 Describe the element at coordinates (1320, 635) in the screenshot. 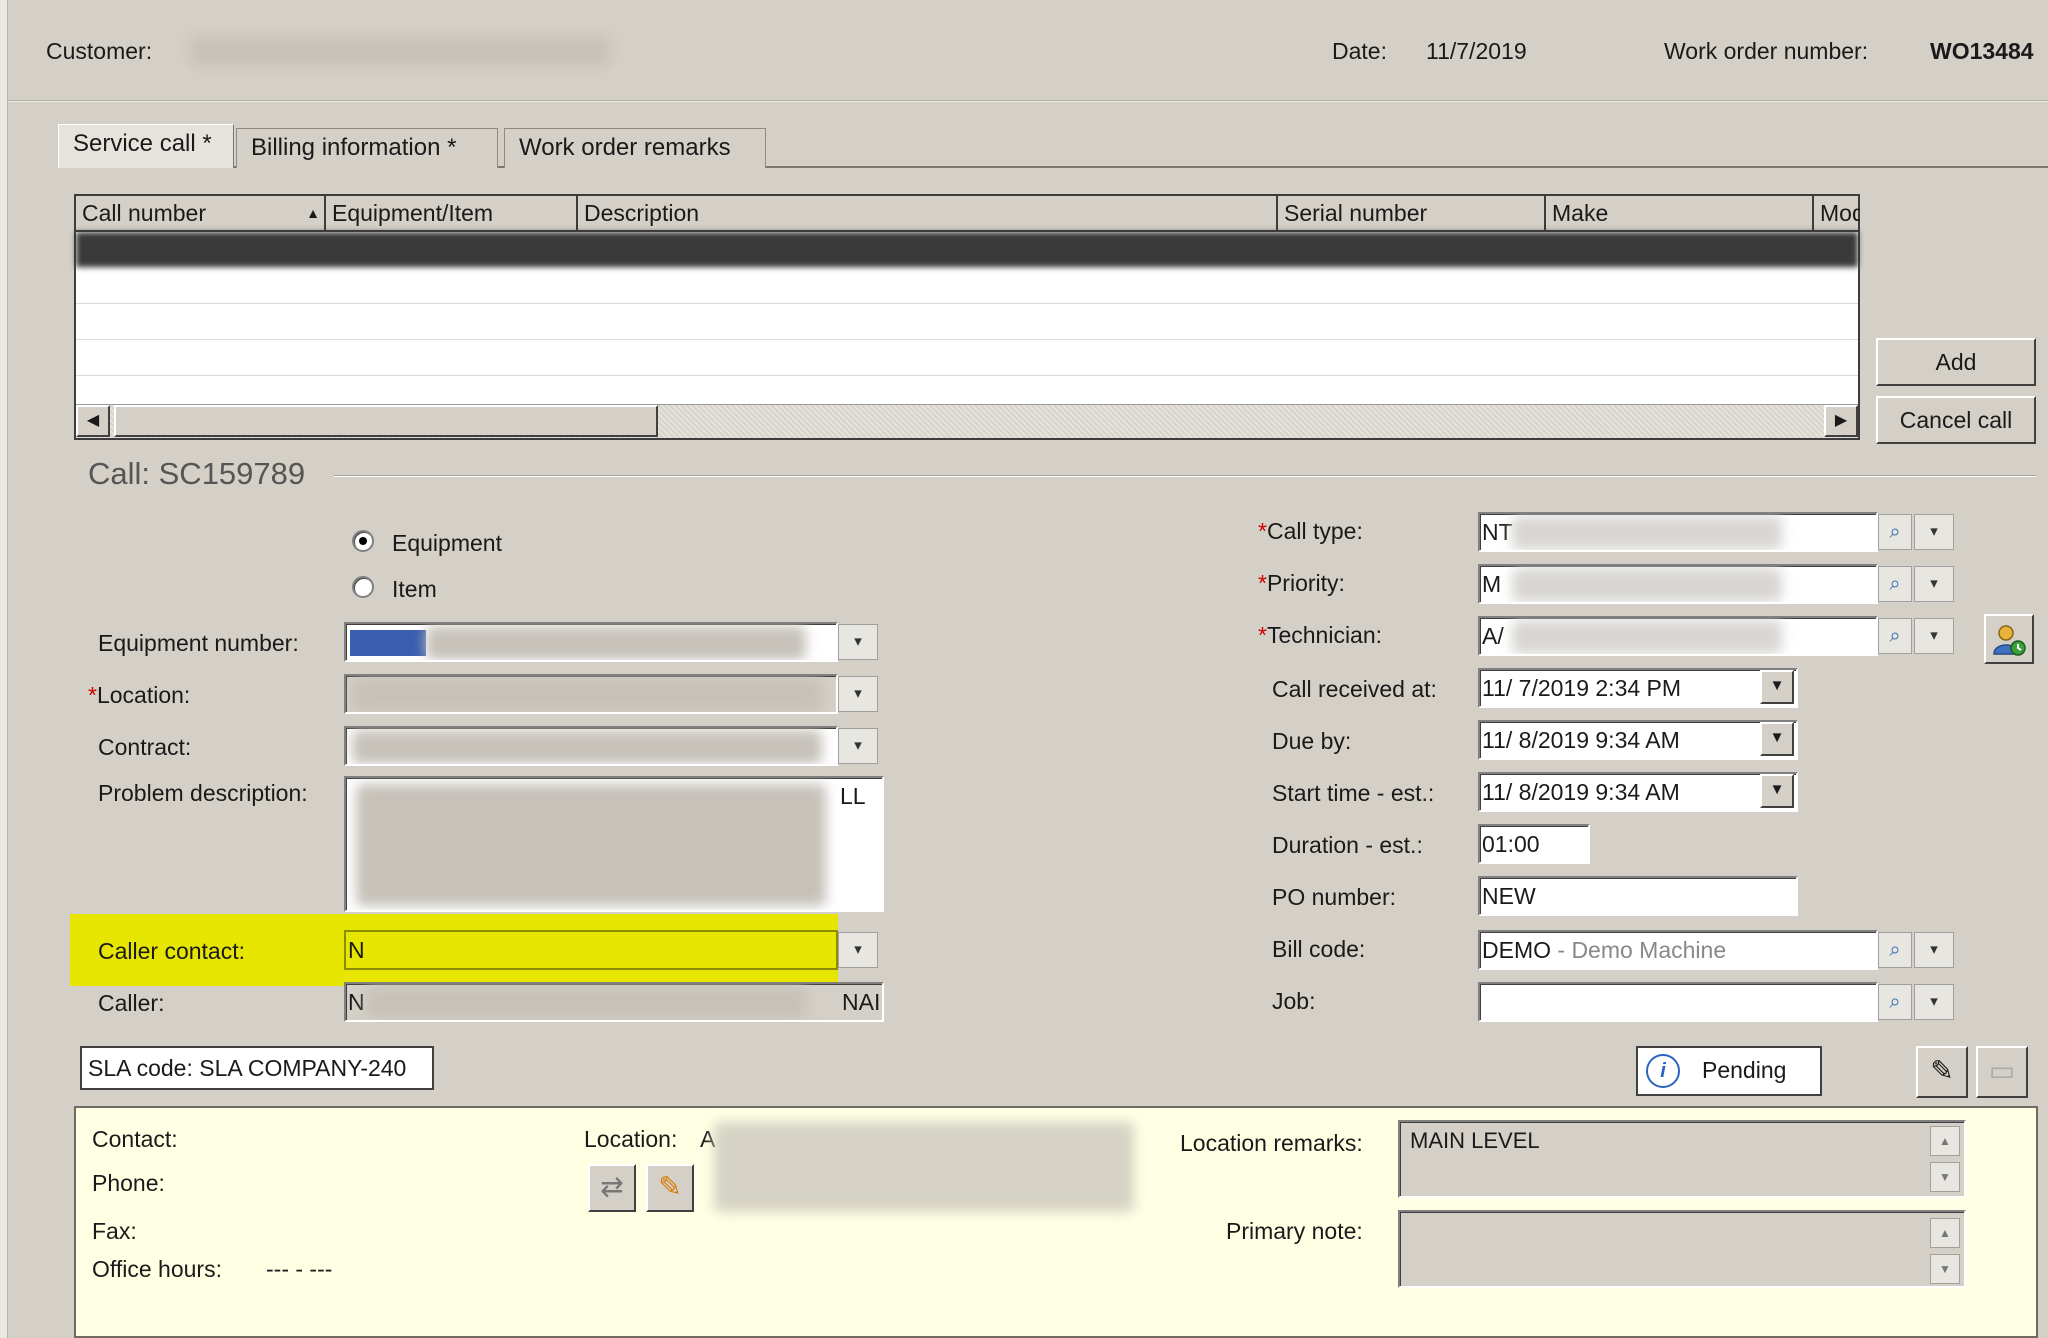

I see `technician-label: *Technician:` at that location.